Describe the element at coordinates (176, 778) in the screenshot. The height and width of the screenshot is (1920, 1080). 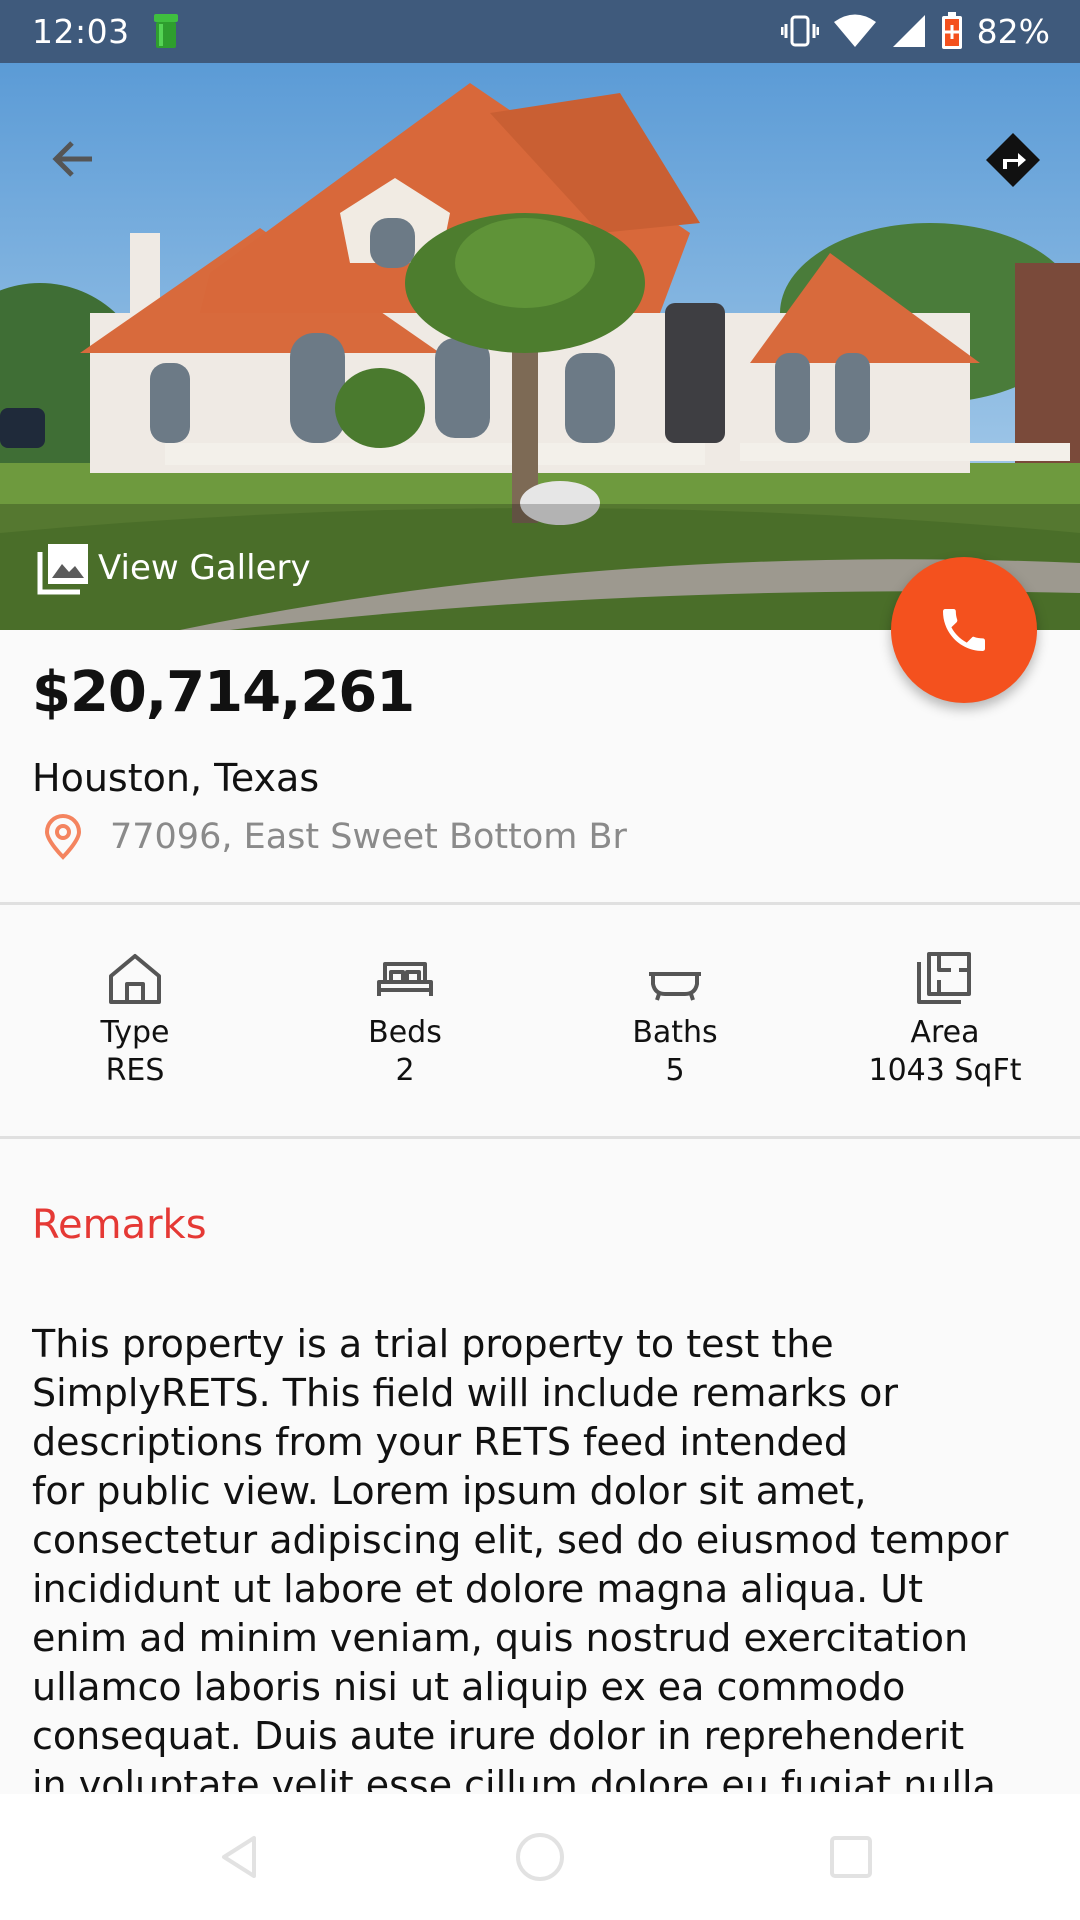
I see `listing-city: Houston, Texas` at that location.